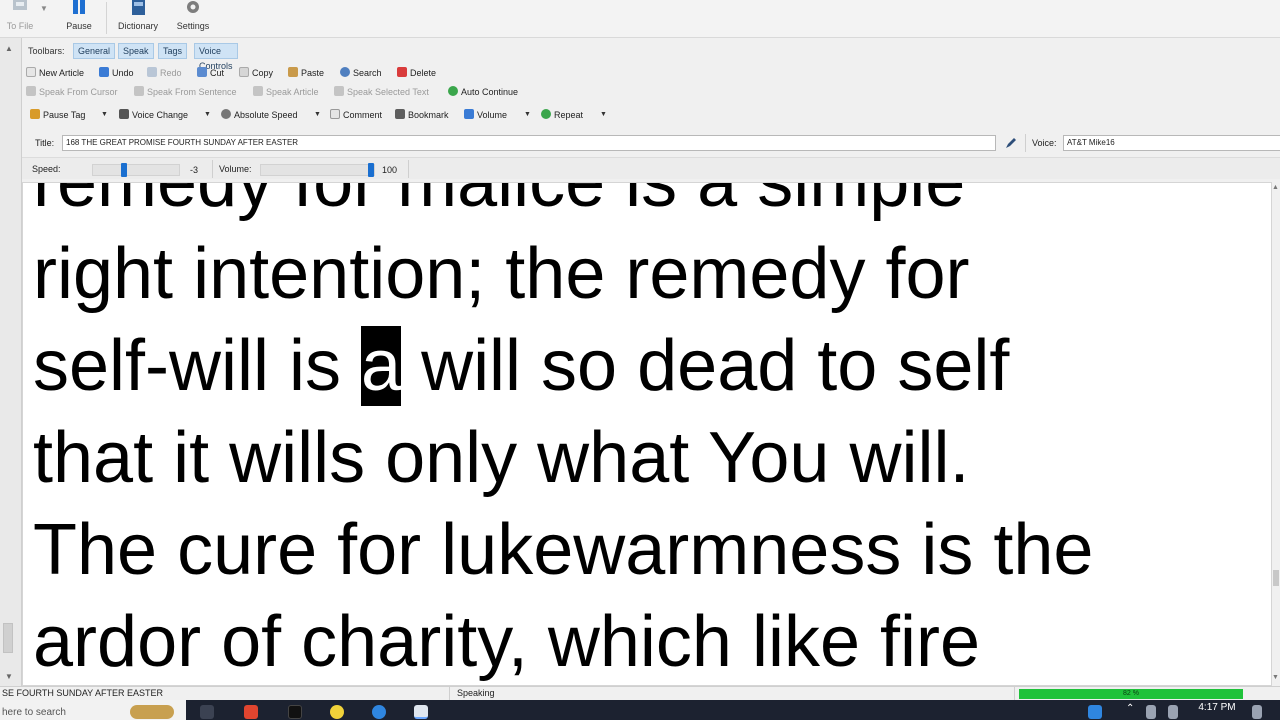 This screenshot has width=1280, height=720. I want to click on speak-selected-text-button: Speak Selected Text, so click(381, 92).